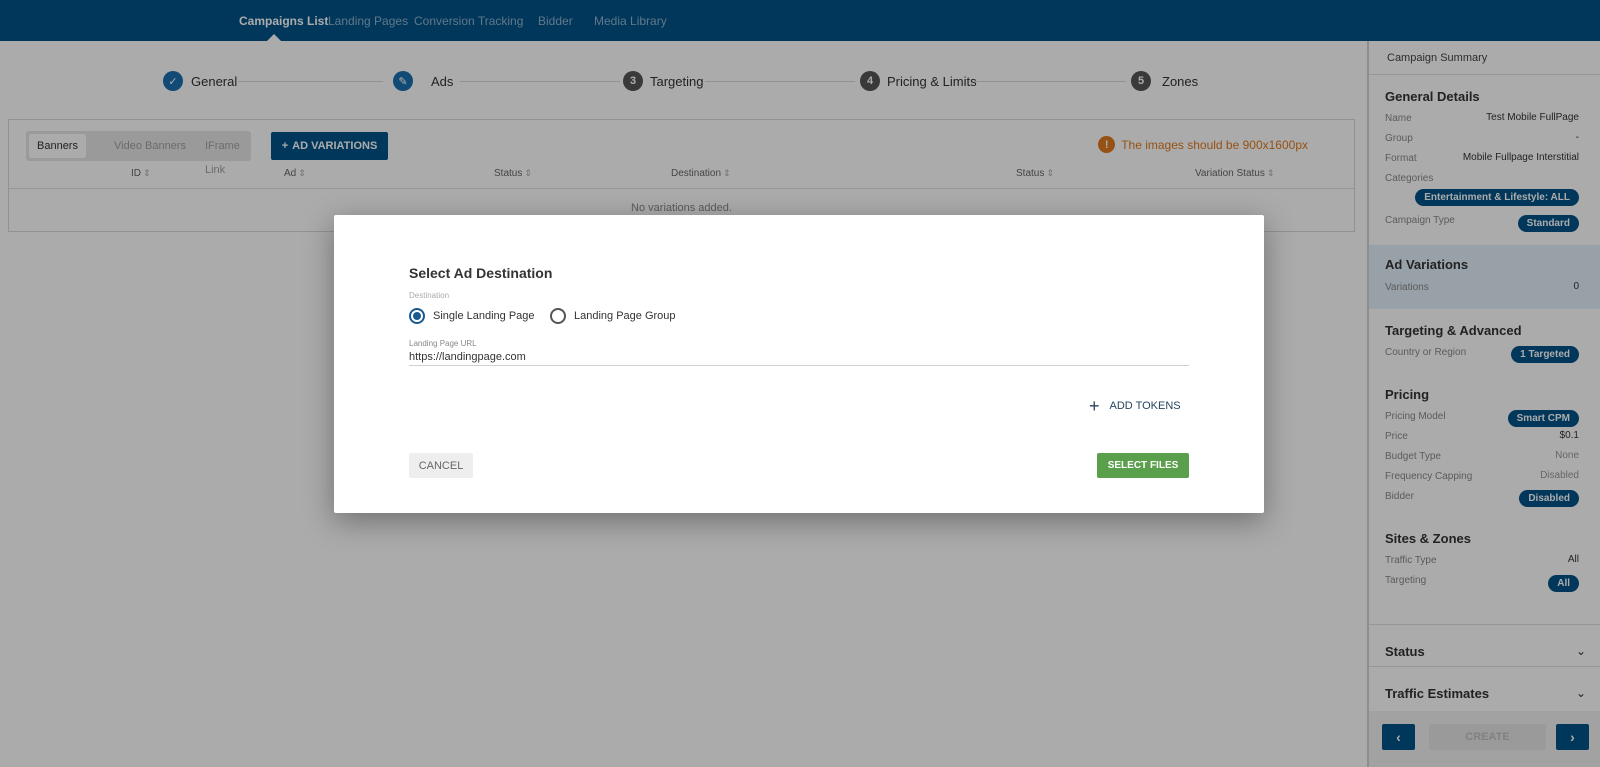 Image resolution: width=1600 pixels, height=767 pixels. Describe the element at coordinates (1143, 465) in the screenshot. I see `select-files-button: SELECT FILES` at that location.